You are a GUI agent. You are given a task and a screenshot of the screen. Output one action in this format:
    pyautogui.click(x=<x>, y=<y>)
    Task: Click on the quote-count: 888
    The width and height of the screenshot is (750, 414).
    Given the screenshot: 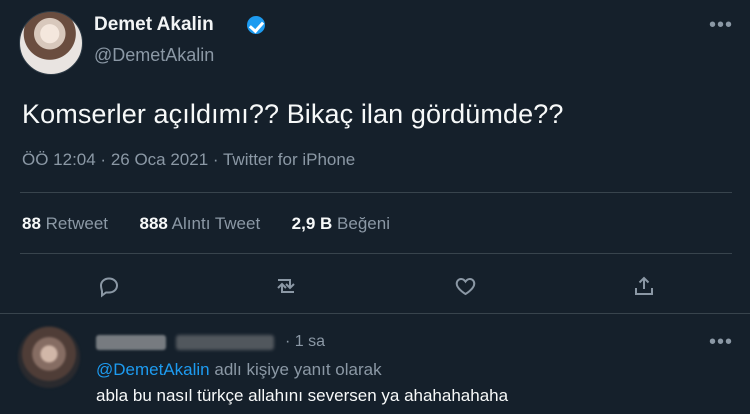 What is the action you would take?
    pyautogui.click(x=153, y=223)
    